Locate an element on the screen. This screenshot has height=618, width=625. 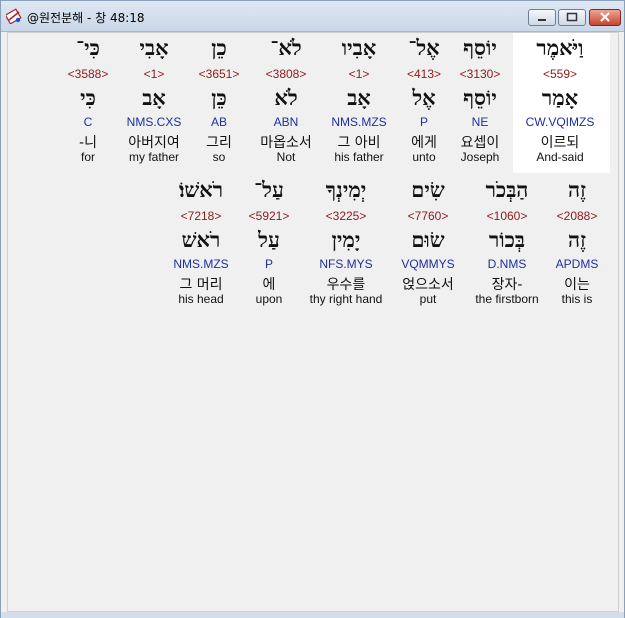
korean-gloss: 그 머리 is located at coordinates (201, 285).